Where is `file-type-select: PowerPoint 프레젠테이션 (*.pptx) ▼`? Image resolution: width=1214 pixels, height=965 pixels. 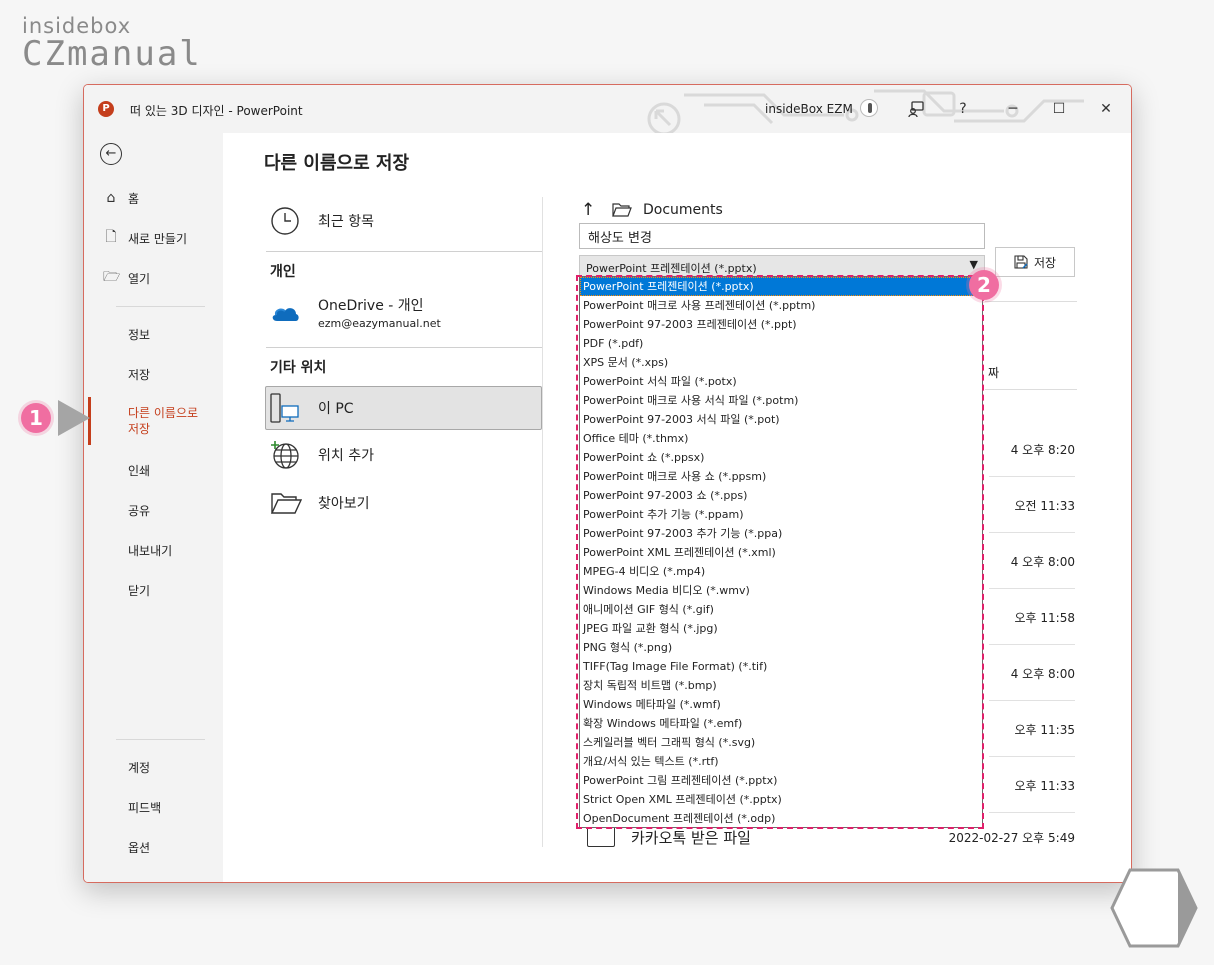
file-type-select: PowerPoint 프레젠테이션 (*.pptx) ▼ is located at coordinates (782, 266).